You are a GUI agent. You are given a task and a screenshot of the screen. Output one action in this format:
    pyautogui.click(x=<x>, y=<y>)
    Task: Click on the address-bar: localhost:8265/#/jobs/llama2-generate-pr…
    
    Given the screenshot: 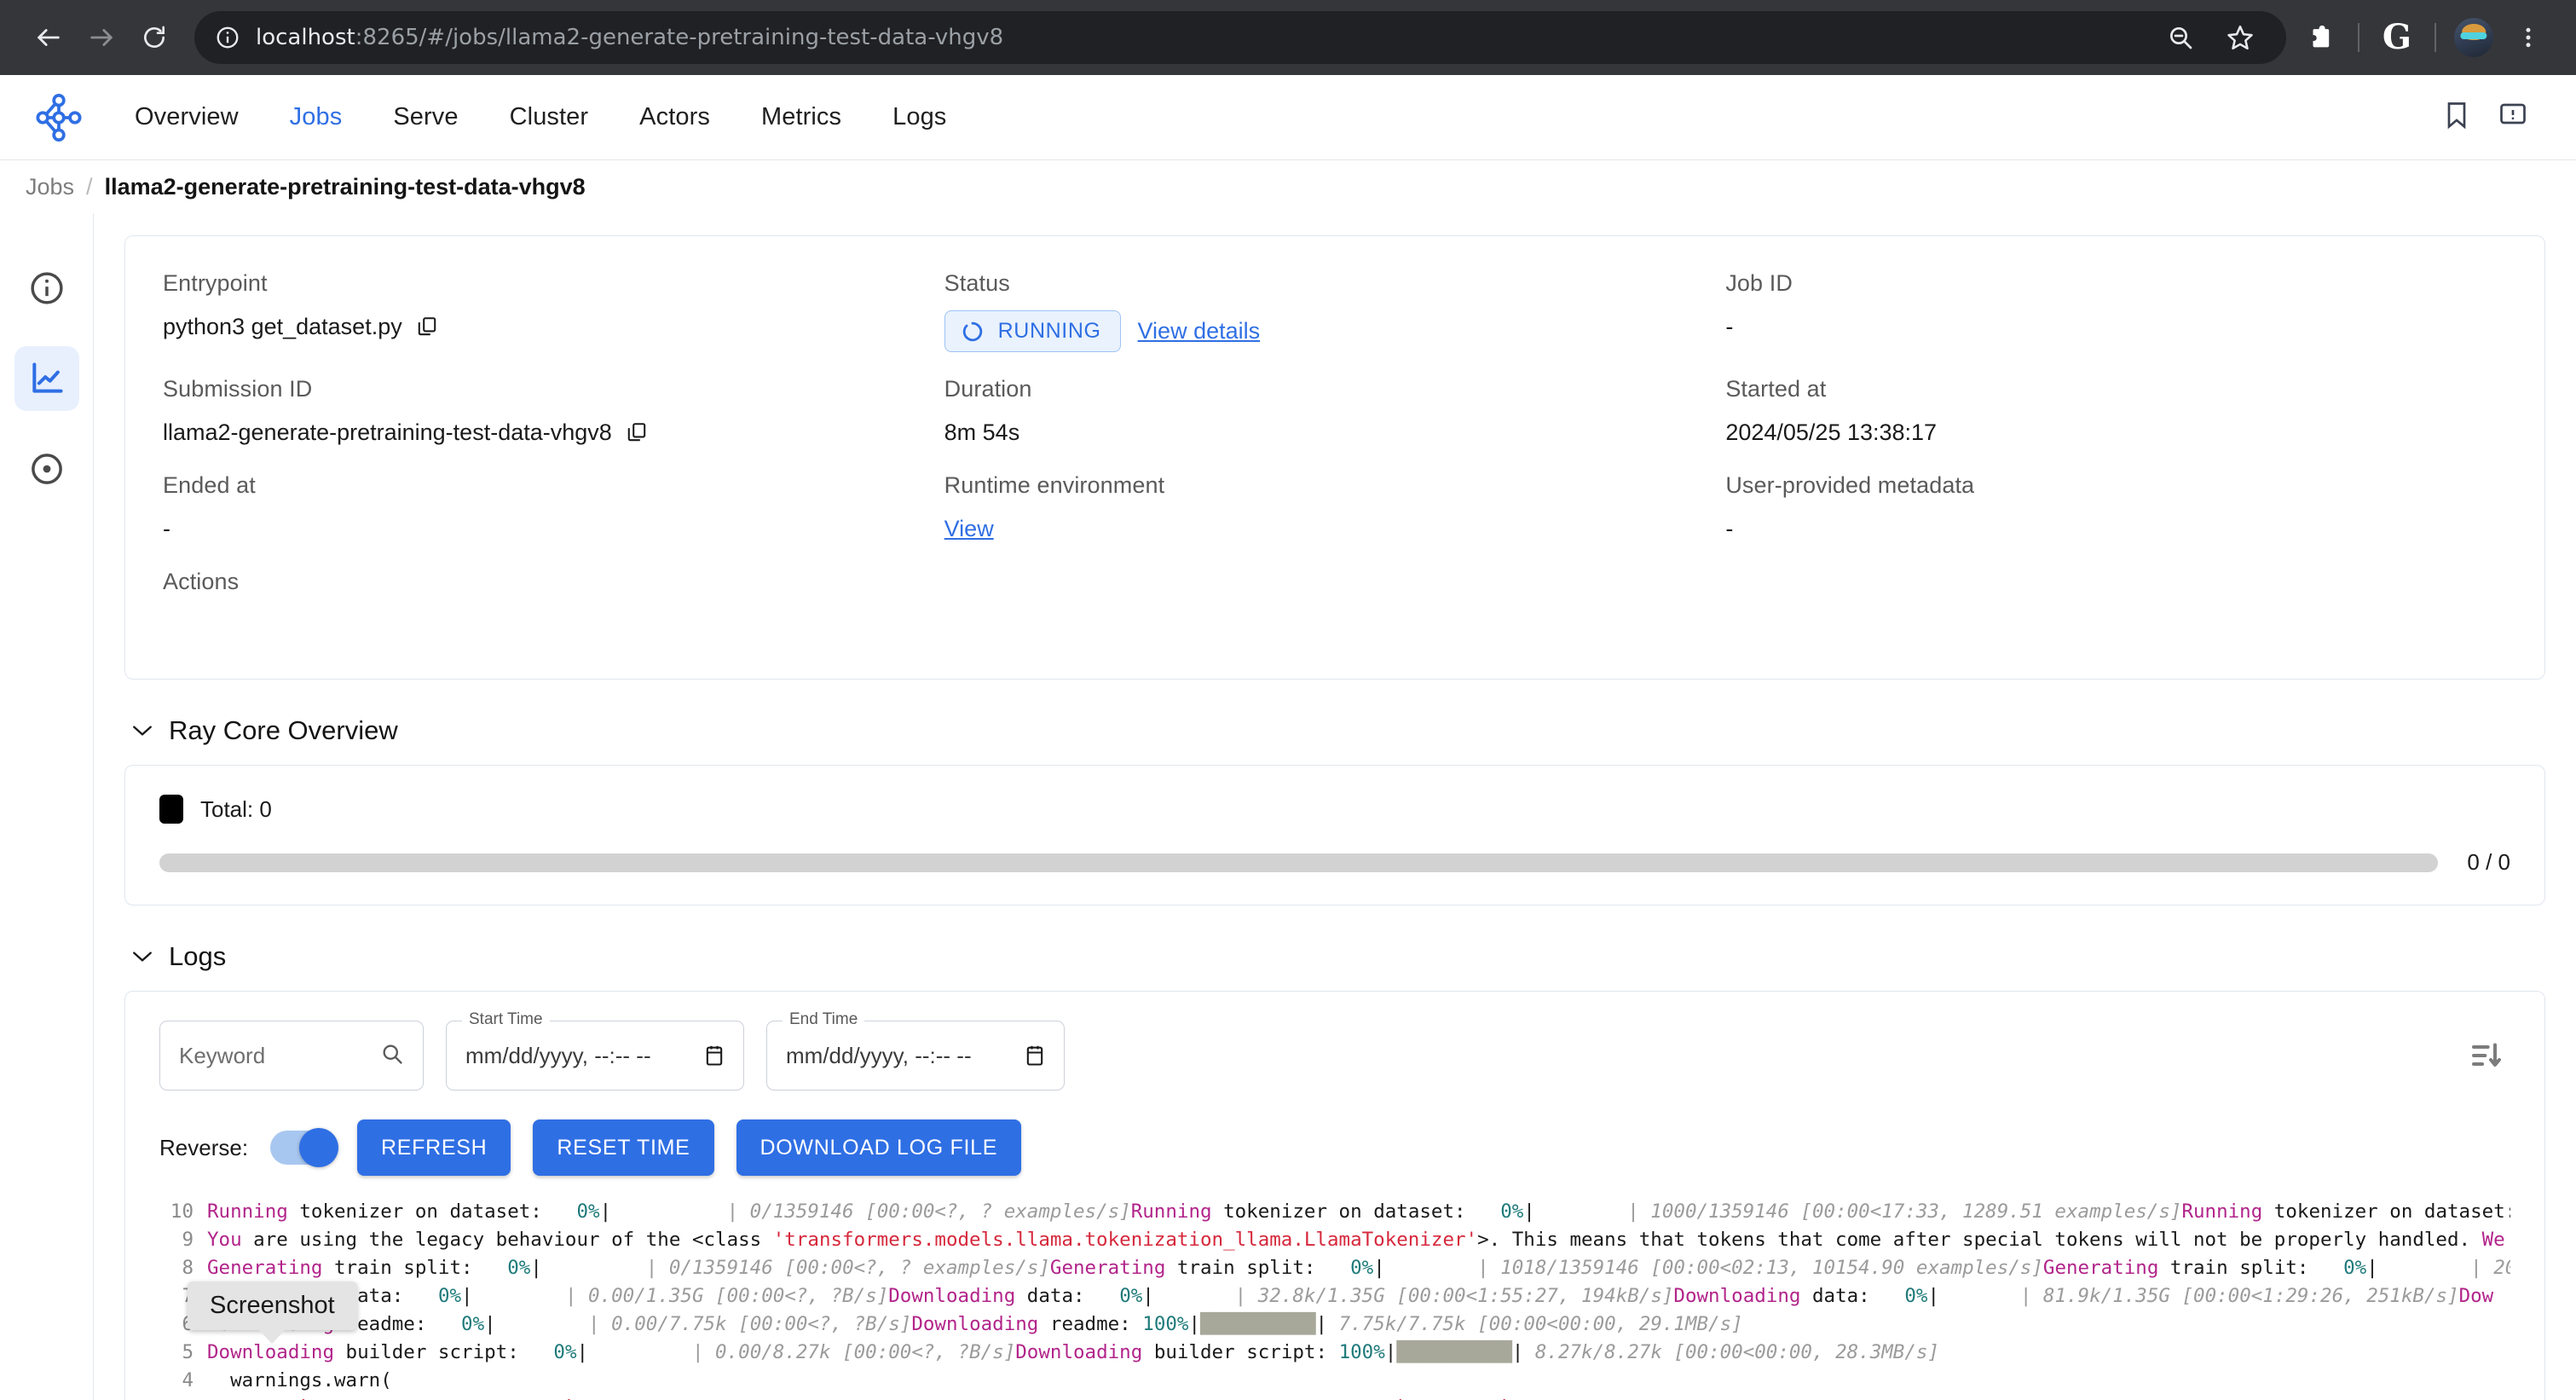 What is the action you would take?
    pyautogui.click(x=1240, y=37)
    